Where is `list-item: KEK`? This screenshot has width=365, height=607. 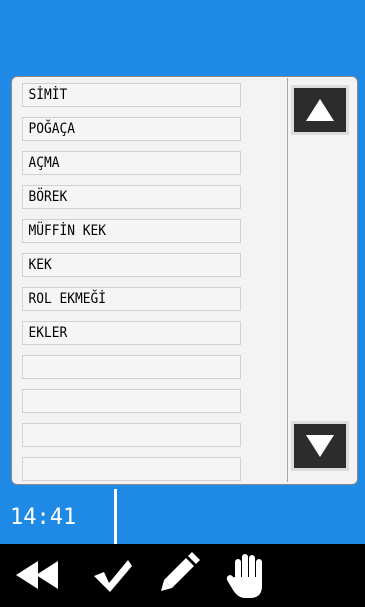 list-item: KEK is located at coordinates (131, 265).